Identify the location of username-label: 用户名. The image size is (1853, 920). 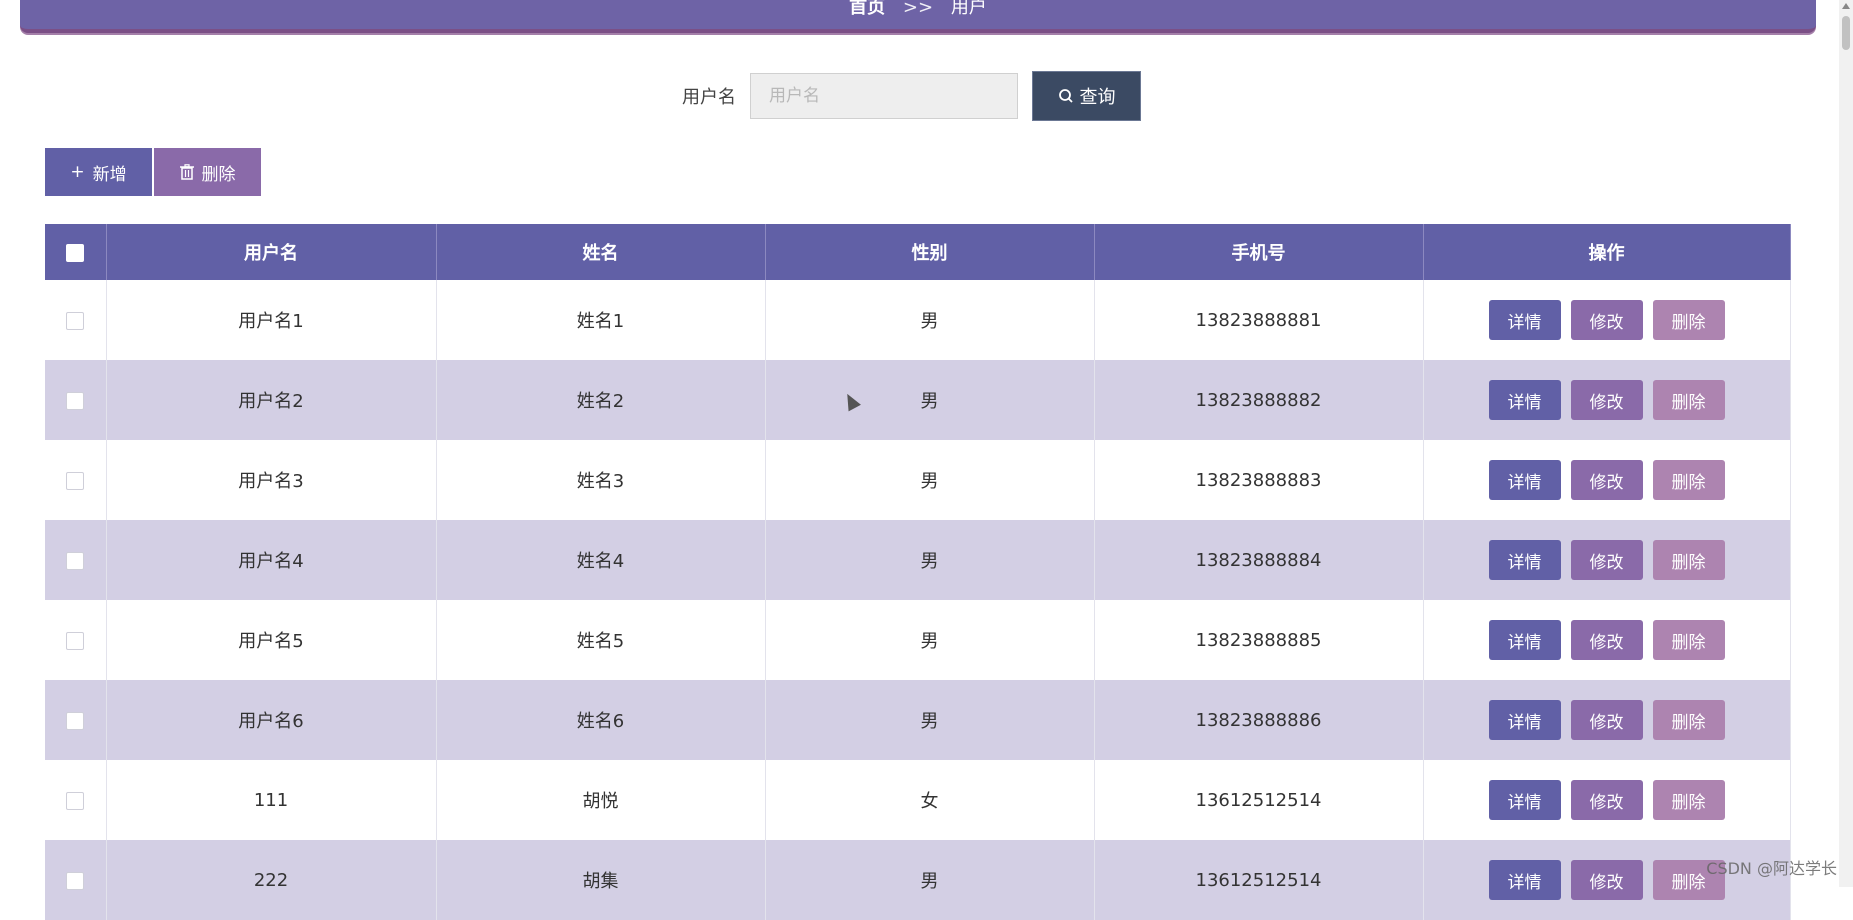
(709, 97).